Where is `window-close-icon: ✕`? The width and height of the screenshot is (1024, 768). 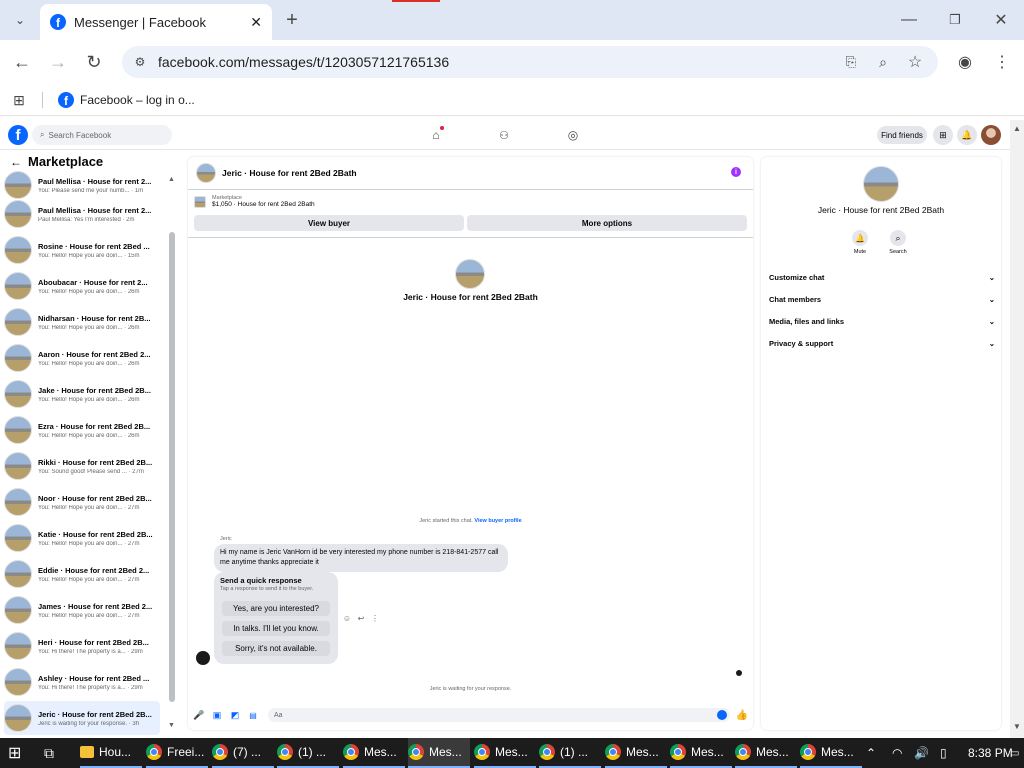
window-close-icon: ✕ is located at coordinates (1001, 20).